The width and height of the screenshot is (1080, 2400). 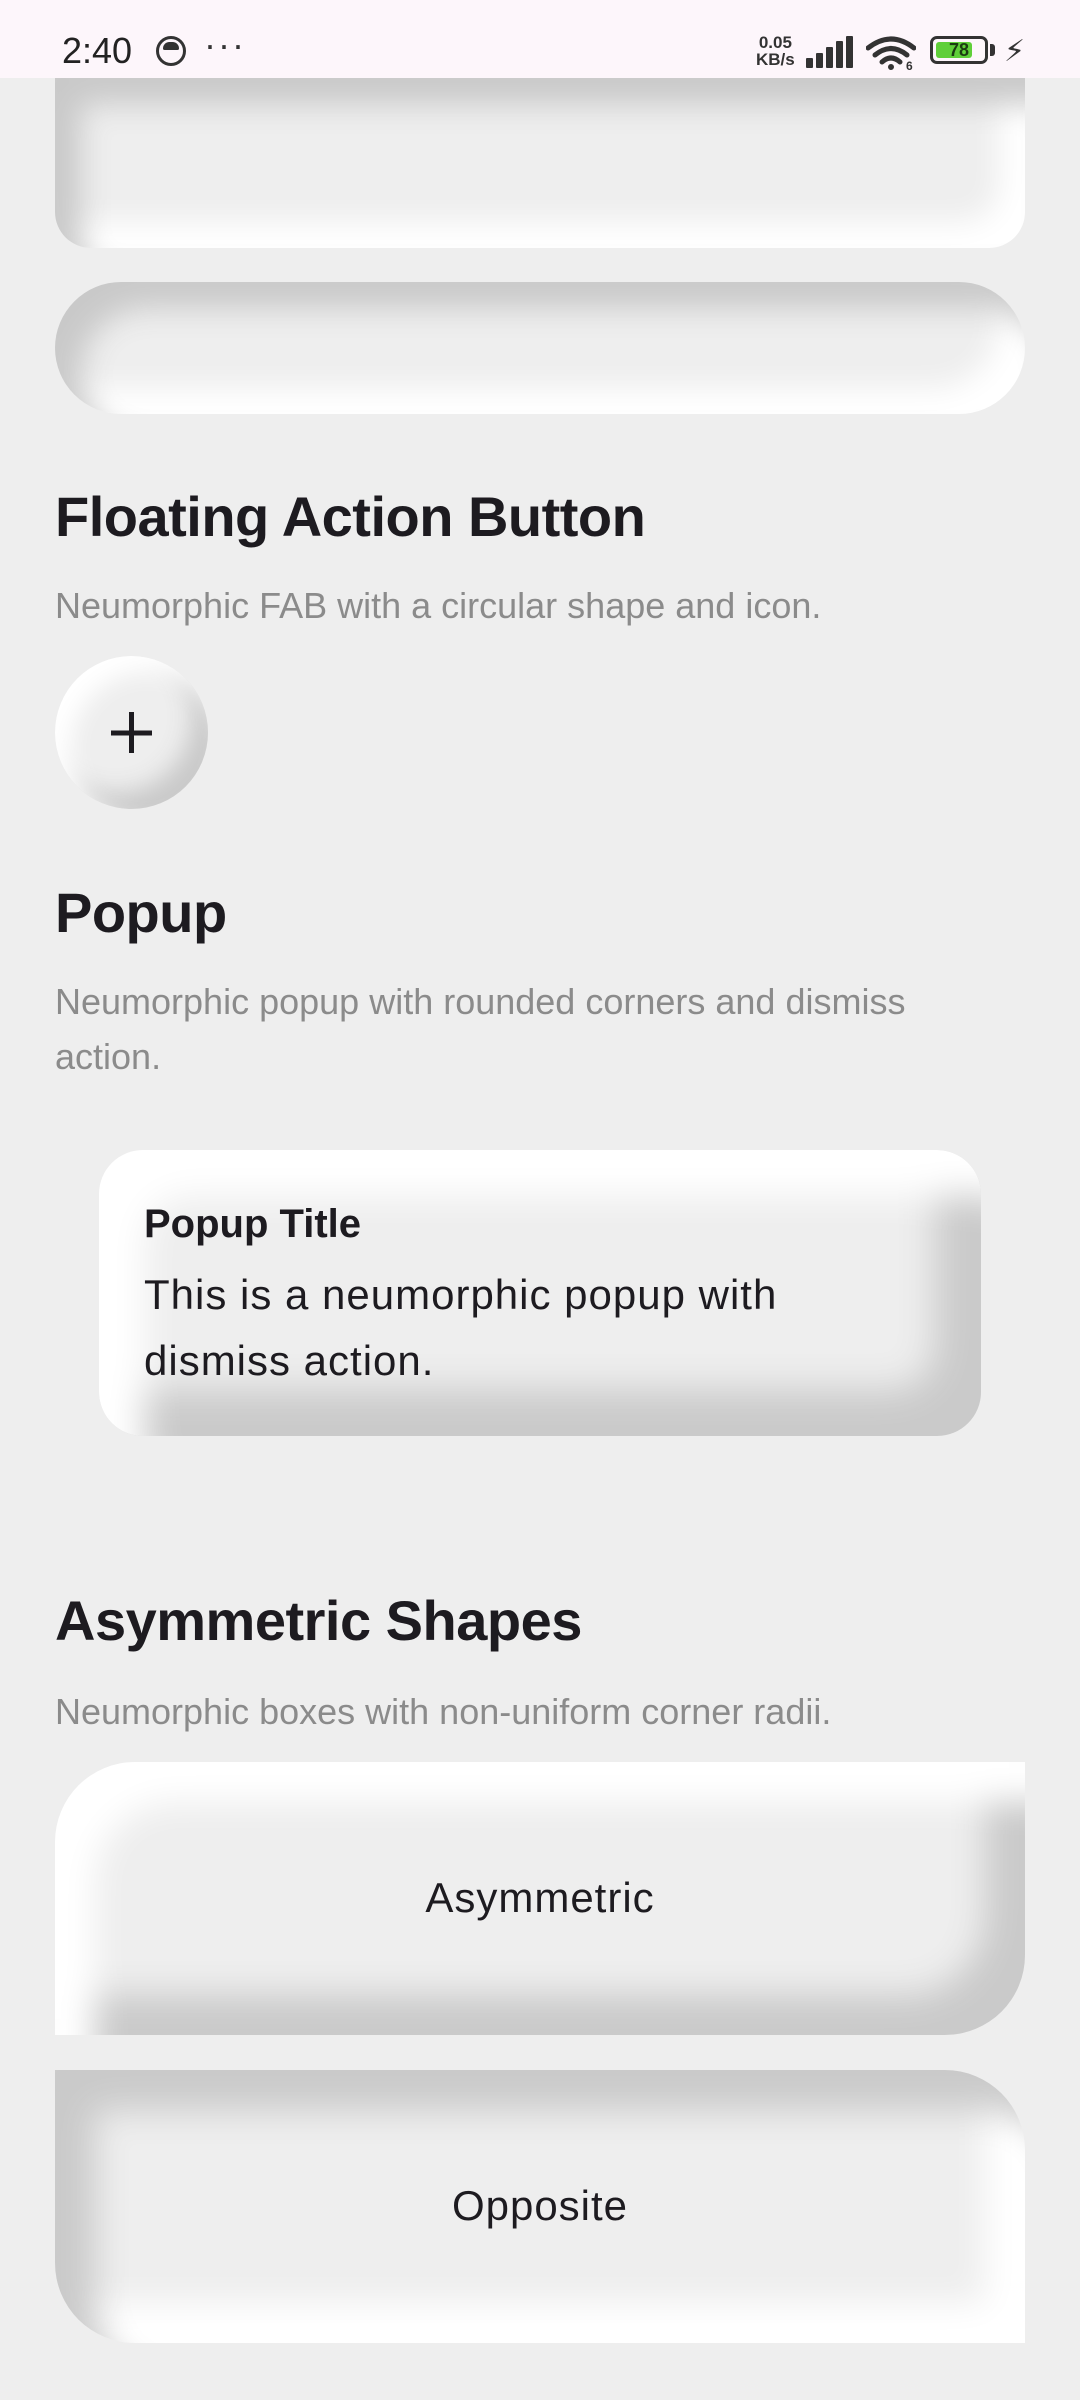 I want to click on battery-level: 78, so click(x=959, y=50).